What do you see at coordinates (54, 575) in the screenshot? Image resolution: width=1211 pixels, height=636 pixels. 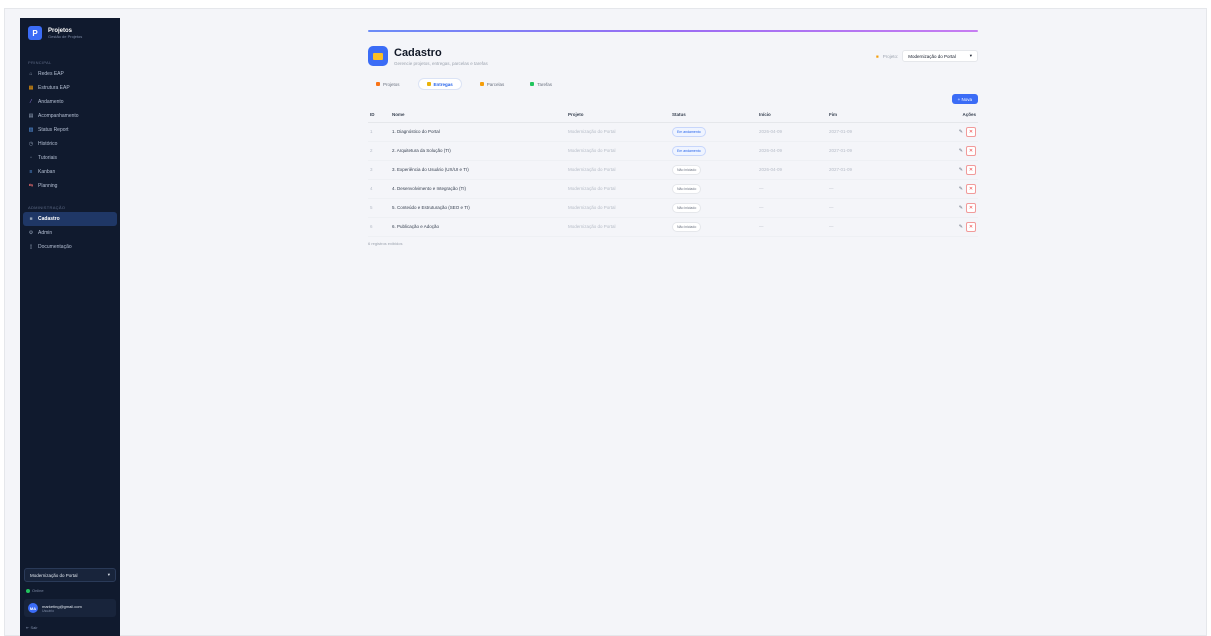 I see `sidebar-project-value: Modernização do Portal` at bounding box center [54, 575].